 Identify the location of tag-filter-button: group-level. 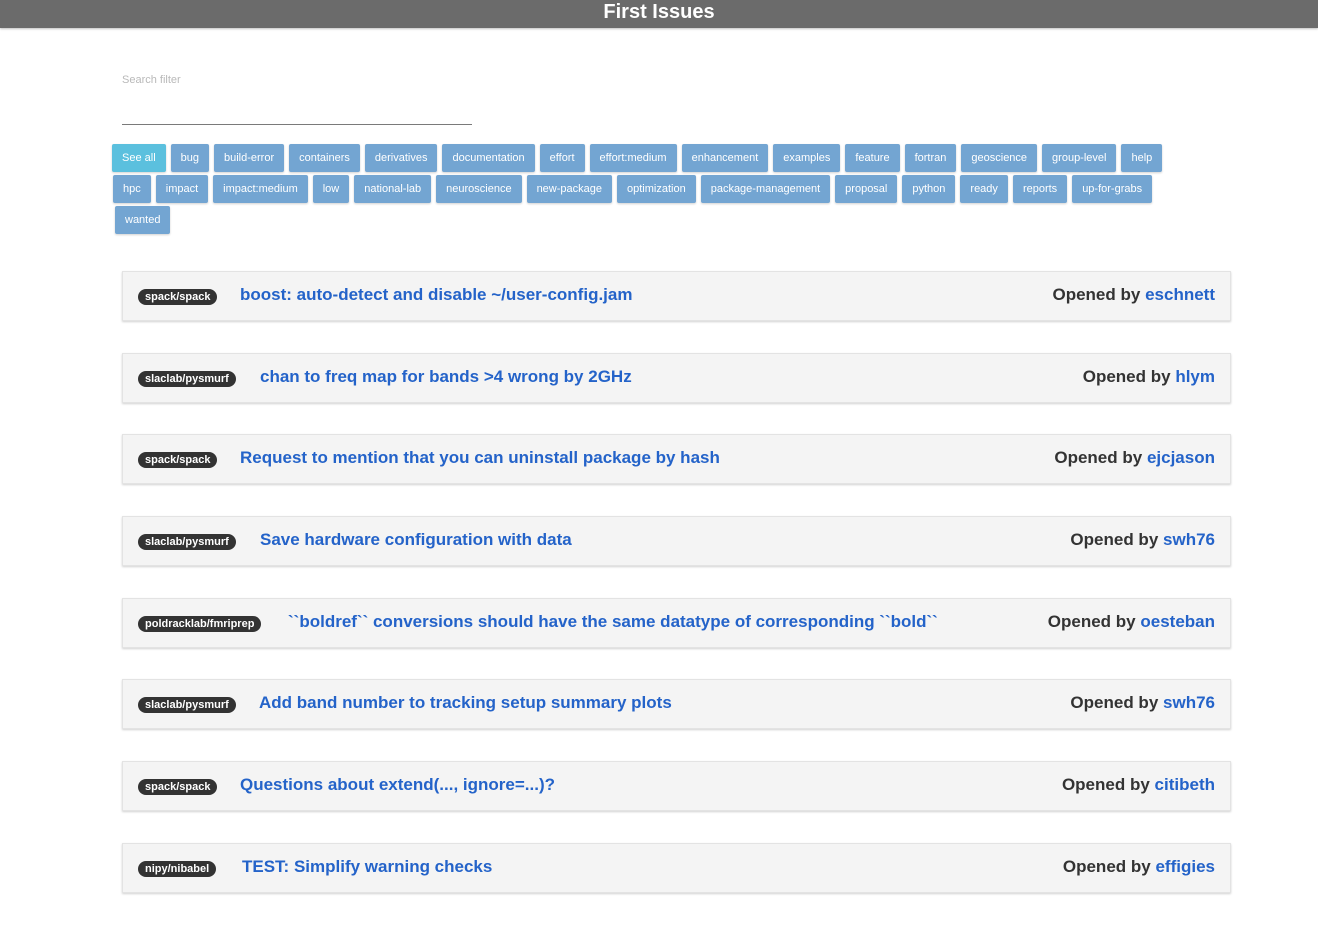
(1079, 158).